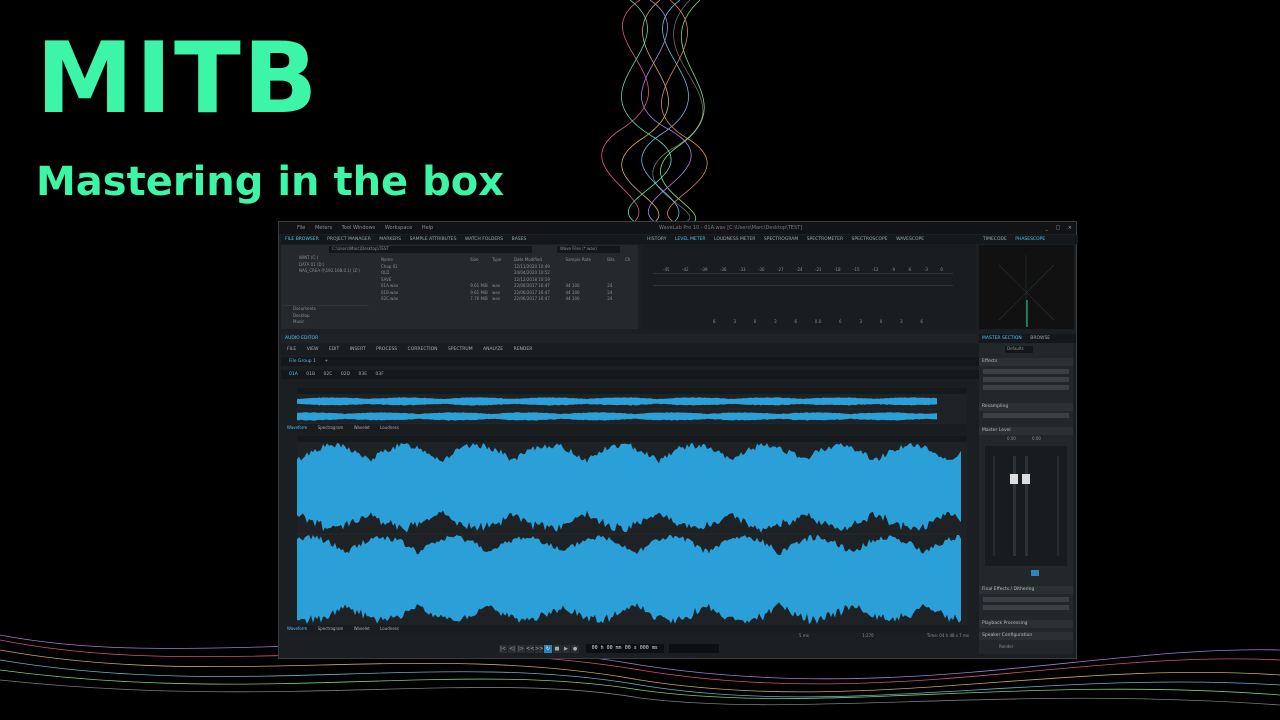  Describe the element at coordinates (1026, 636) in the screenshot. I see `speaker-configuration-section: Speaker Configuration` at that location.